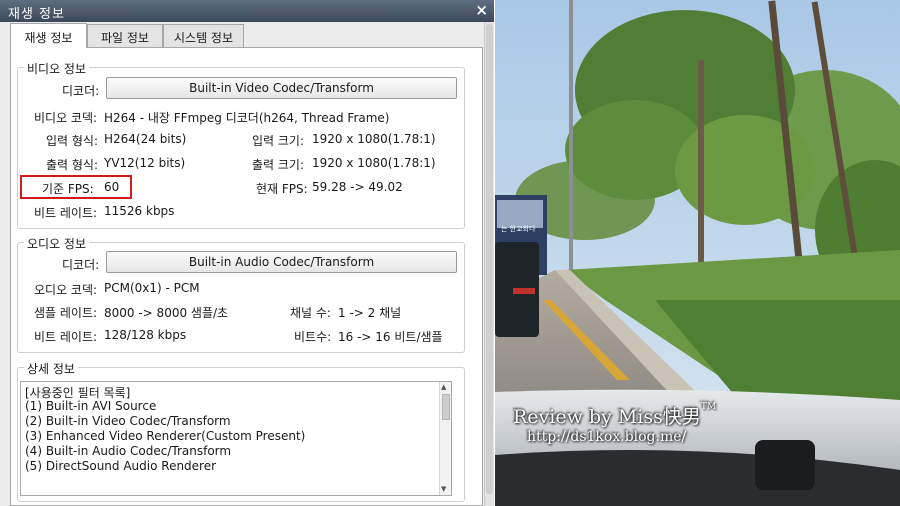  I want to click on output-size-value: 1920 x 1080(1.78:1), so click(374, 163).